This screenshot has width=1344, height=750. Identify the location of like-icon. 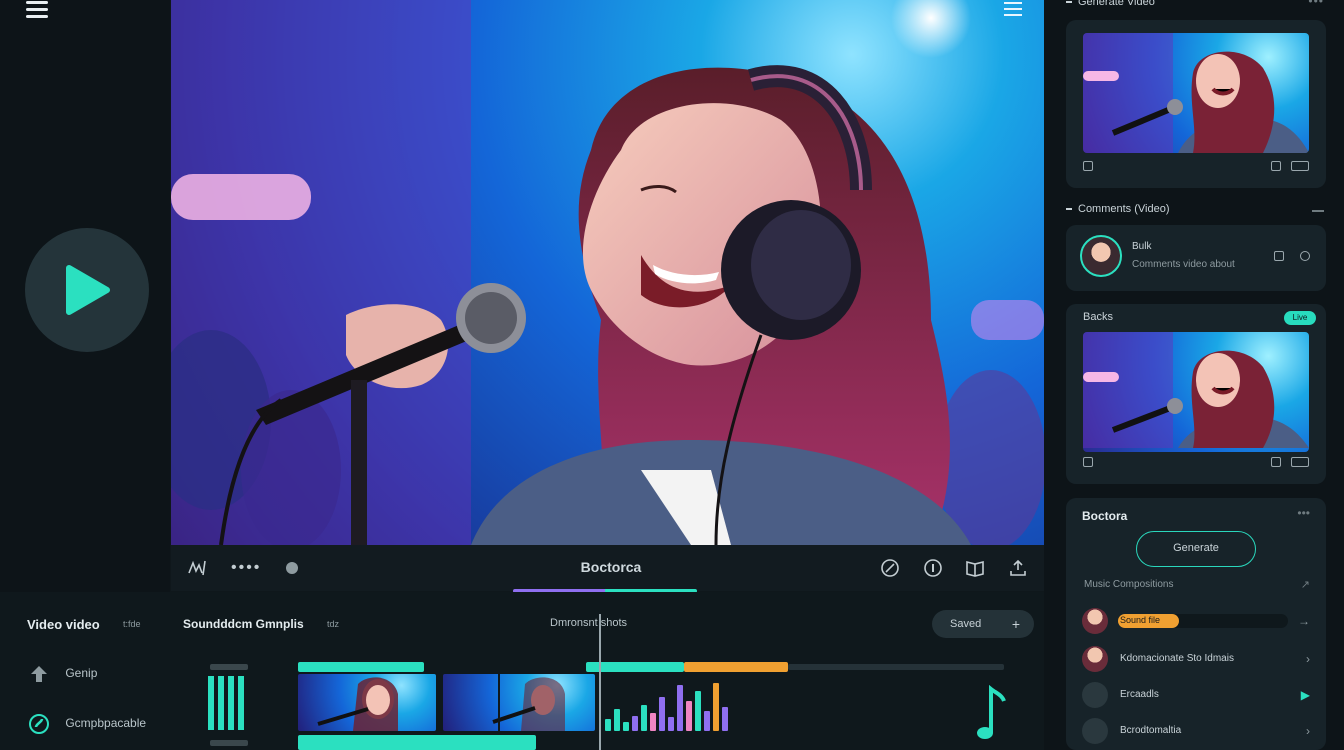
(1279, 256).